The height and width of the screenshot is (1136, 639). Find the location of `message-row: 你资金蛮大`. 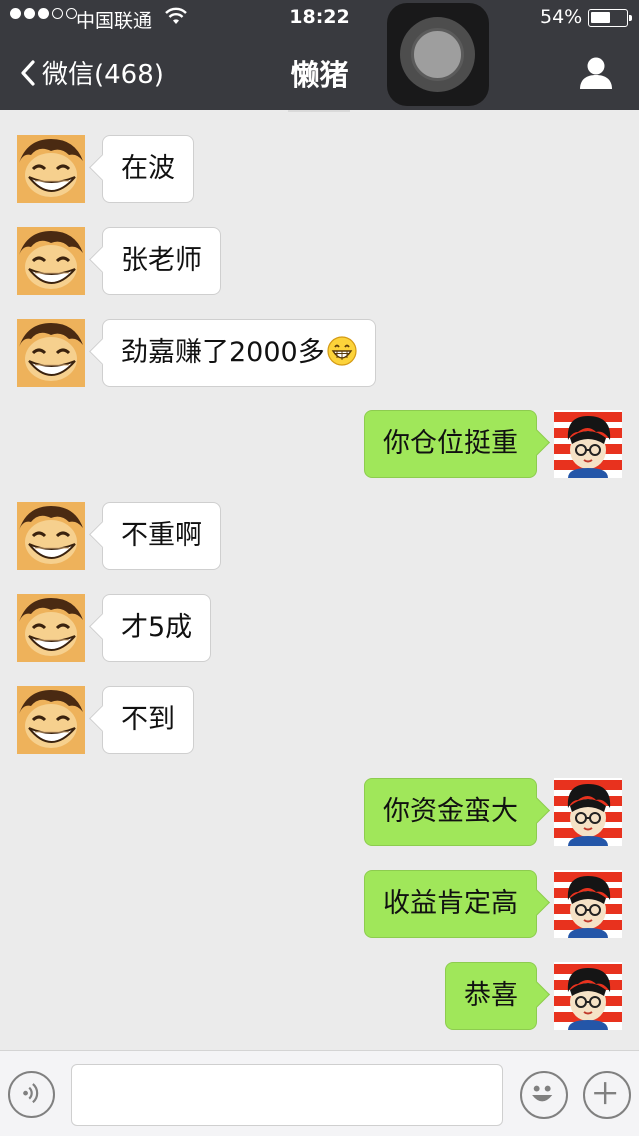

message-row: 你资金蛮大 is located at coordinates (319, 812).